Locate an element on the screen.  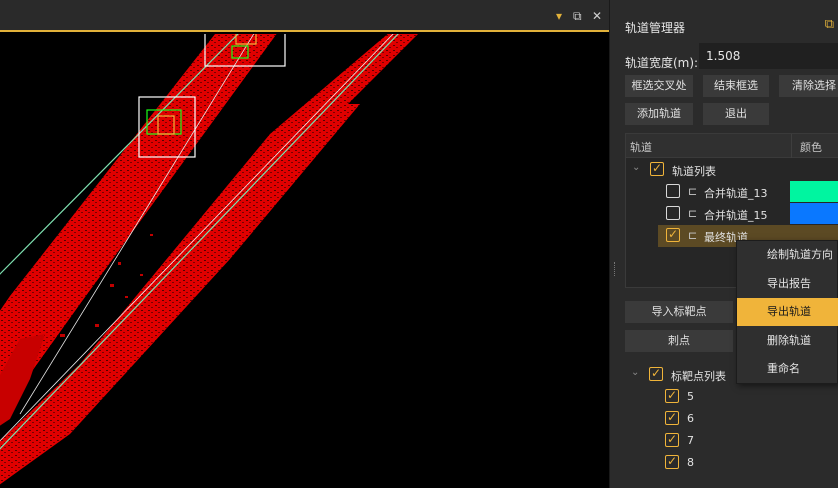
float-window-icon: ⧉ is located at coordinates (577, 16).